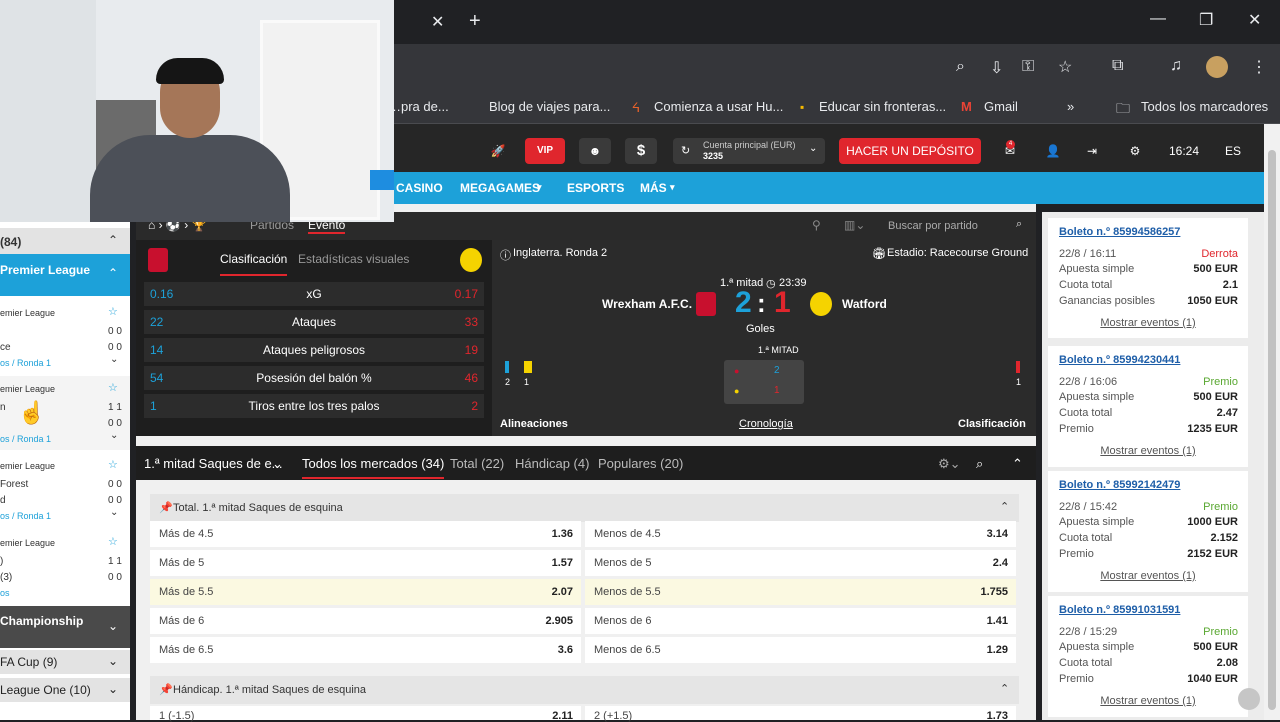  Describe the element at coordinates (1119, 610) in the screenshot. I see `ticket-id-link: Boleto n.º 85991031591` at that location.